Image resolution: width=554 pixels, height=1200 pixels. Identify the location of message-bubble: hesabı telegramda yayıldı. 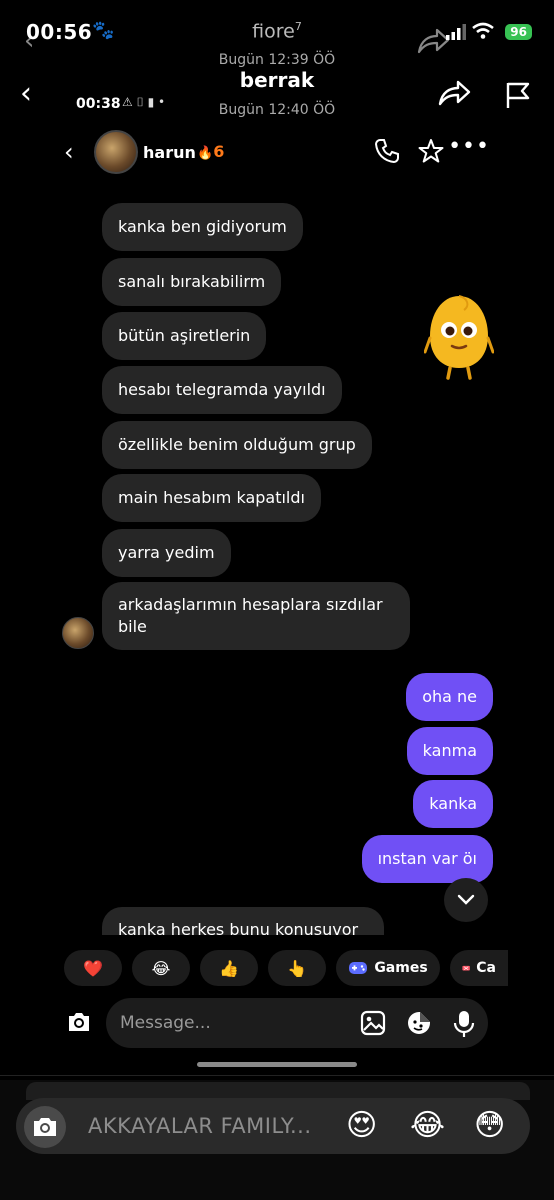
(222, 390).